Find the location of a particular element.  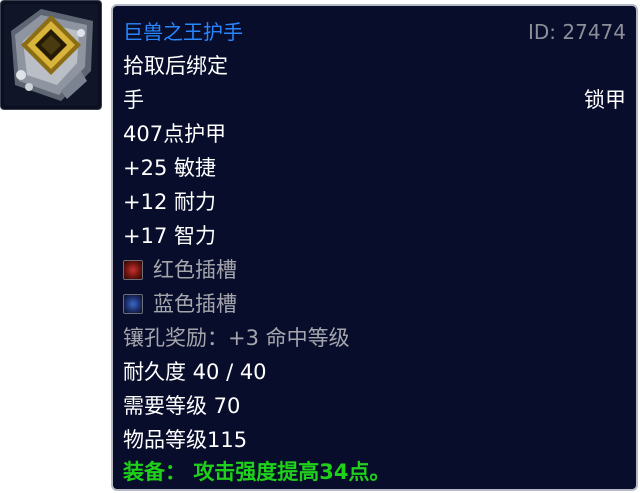

equip-label: 装备： is located at coordinates (154, 472).